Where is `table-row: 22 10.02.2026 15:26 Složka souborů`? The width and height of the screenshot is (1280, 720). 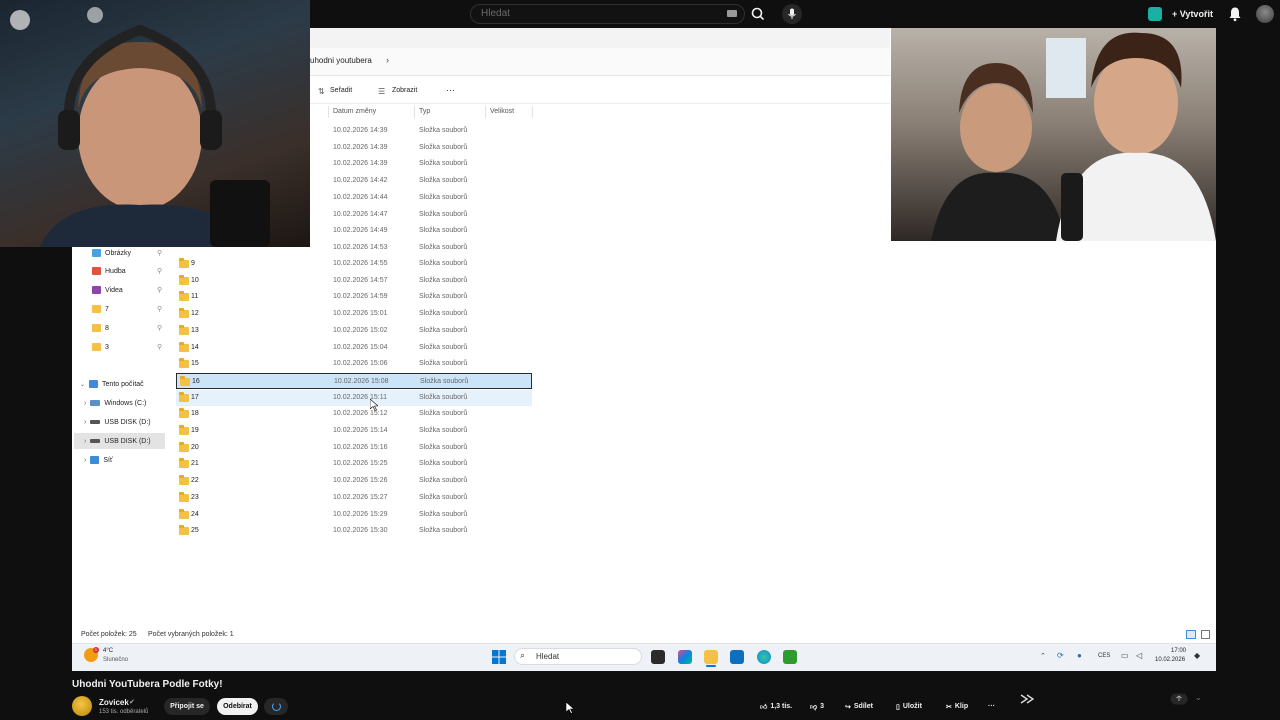 table-row: 22 10.02.2026 15:26 Složka souborů is located at coordinates (354, 481).